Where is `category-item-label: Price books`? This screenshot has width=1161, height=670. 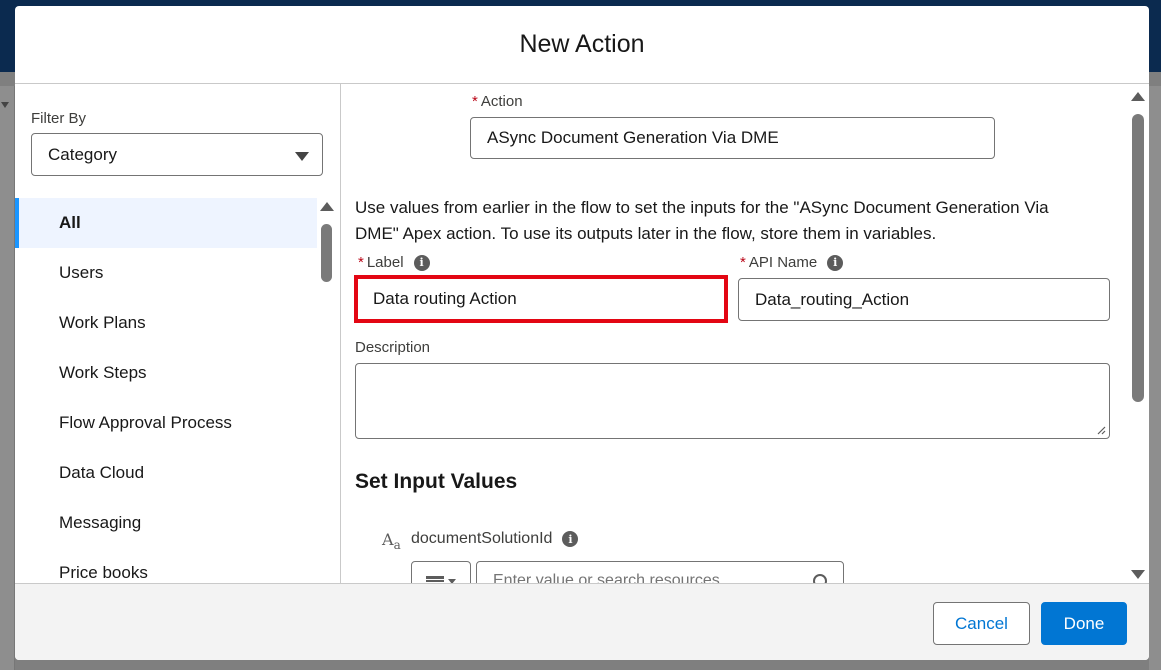
category-item-label: Price books is located at coordinates (103, 572).